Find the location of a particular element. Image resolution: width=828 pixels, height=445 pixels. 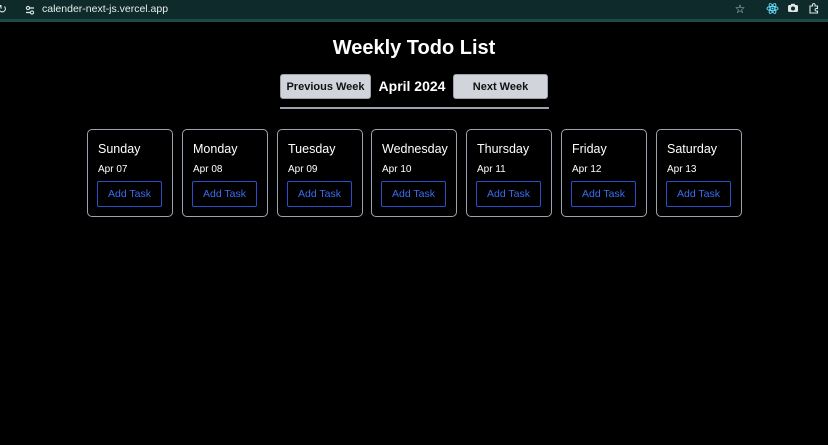

page-title: Weekly Todo List is located at coordinates (414, 48).